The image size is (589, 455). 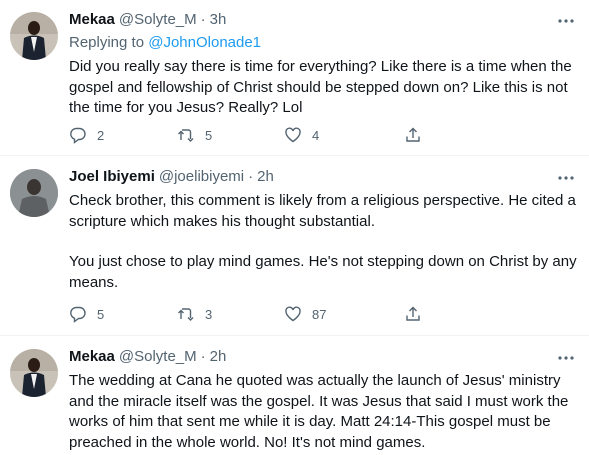 What do you see at coordinates (301, 135) in the screenshot?
I see `like-button: 4` at bounding box center [301, 135].